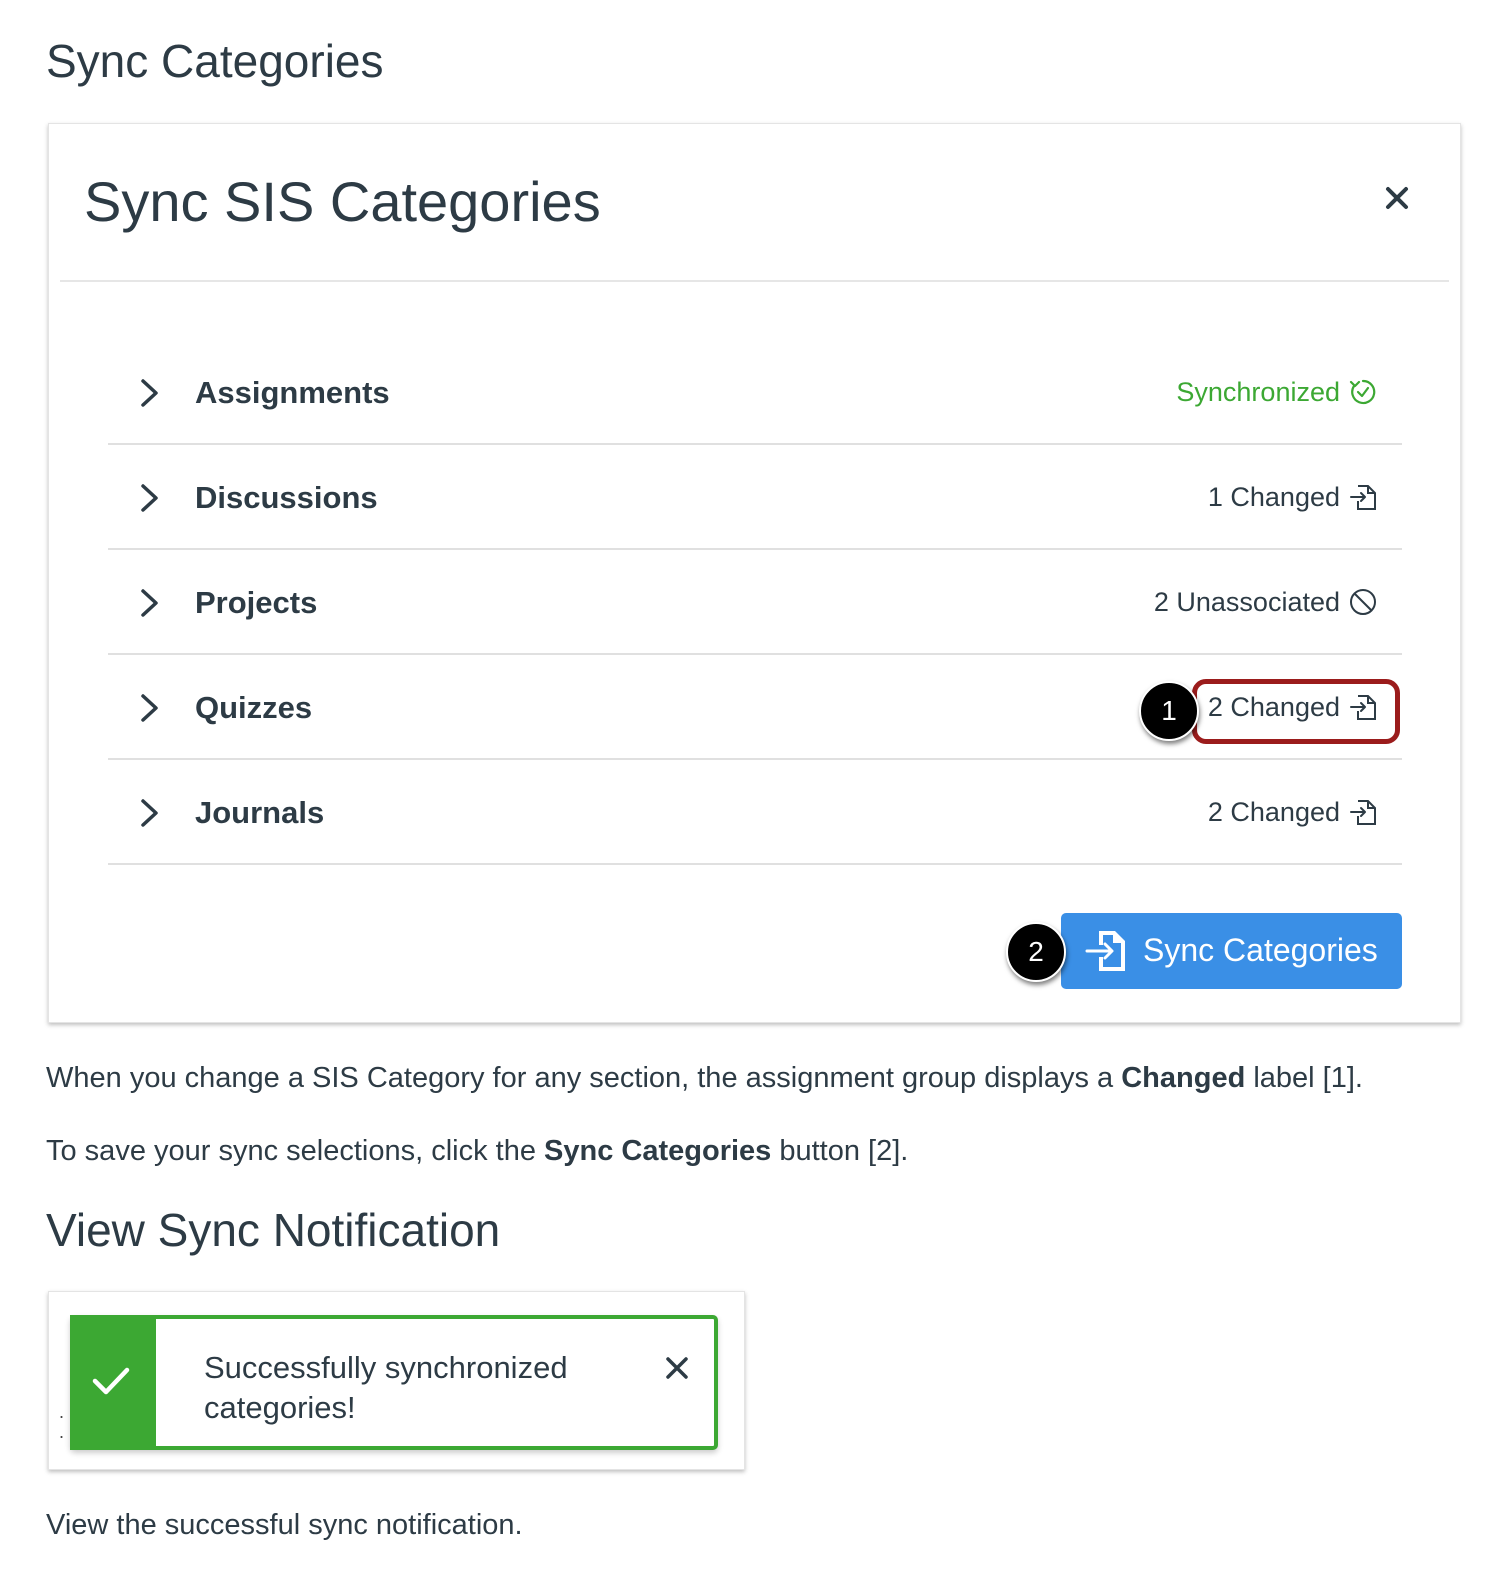  Describe the element at coordinates (62, 1422) in the screenshot. I see `decorative-dots: ..` at that location.